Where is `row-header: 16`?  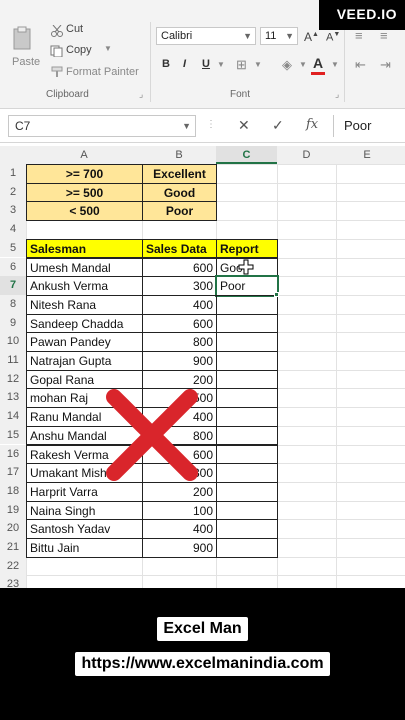 row-header: 16 is located at coordinates (13, 454).